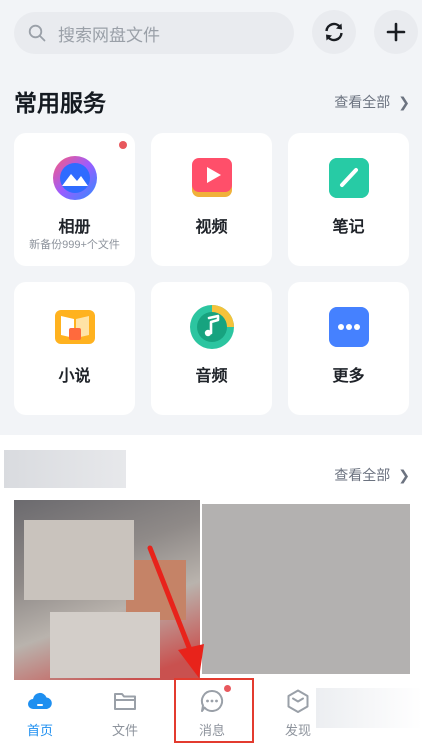 This screenshot has height=743, width=422. I want to click on nav-label: 首页, so click(39, 730).